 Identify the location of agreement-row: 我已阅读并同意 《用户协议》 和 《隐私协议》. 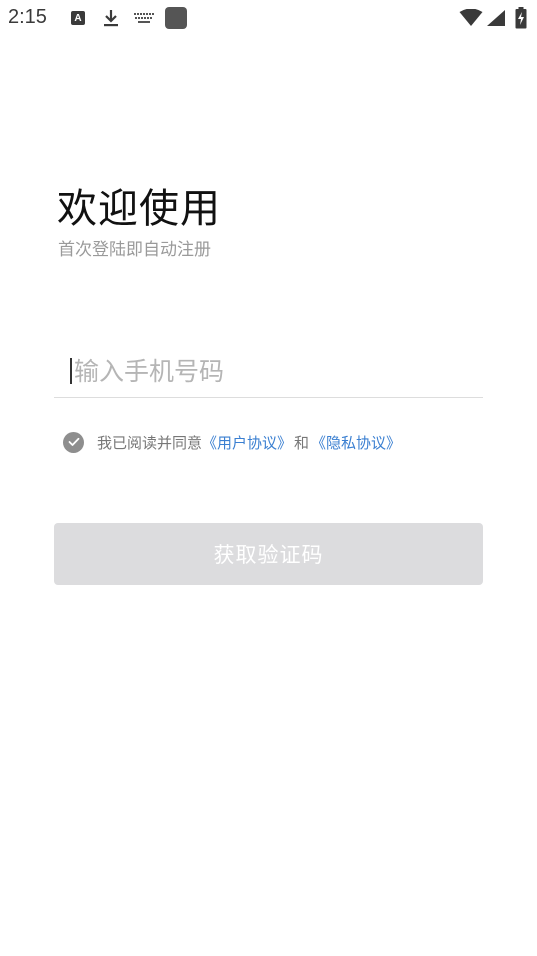
(232, 442).